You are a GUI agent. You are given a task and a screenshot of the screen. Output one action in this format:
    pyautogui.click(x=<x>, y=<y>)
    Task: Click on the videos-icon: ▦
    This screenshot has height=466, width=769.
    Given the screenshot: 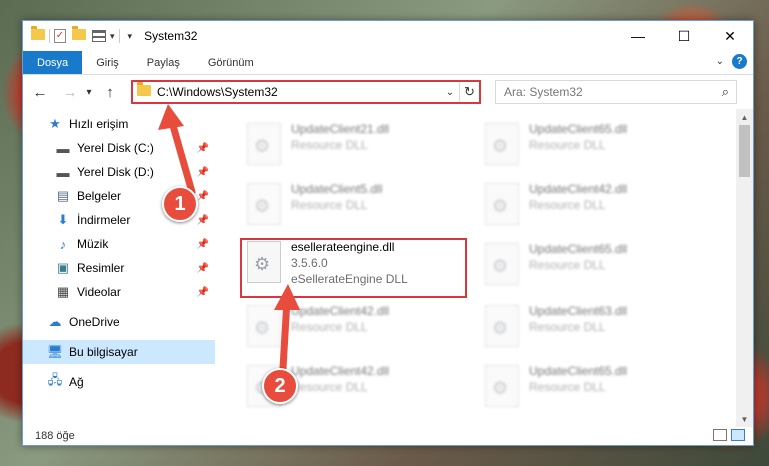 What is the action you would take?
    pyautogui.click(x=63, y=291)
    